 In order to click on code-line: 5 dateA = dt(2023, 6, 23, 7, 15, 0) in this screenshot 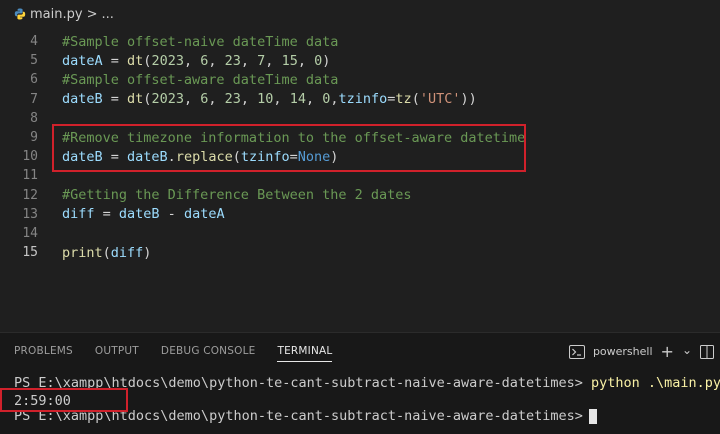, I will do `click(360, 60)`.